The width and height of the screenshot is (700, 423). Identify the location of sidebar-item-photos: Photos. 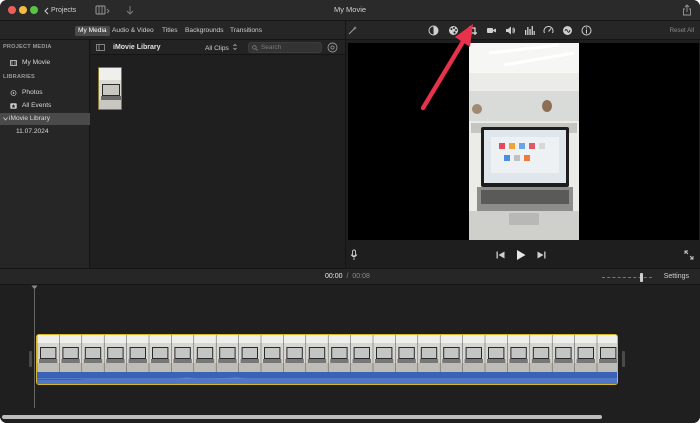
(45, 93).